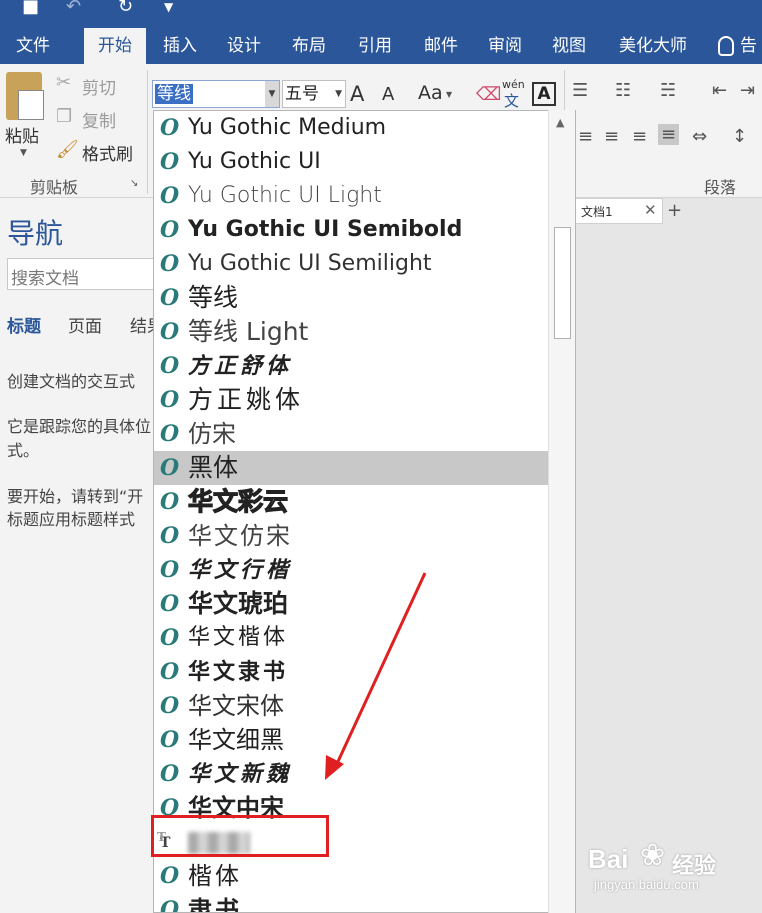  What do you see at coordinates (380, 670) in the screenshot?
I see `arrow-shaft` at bounding box center [380, 670].